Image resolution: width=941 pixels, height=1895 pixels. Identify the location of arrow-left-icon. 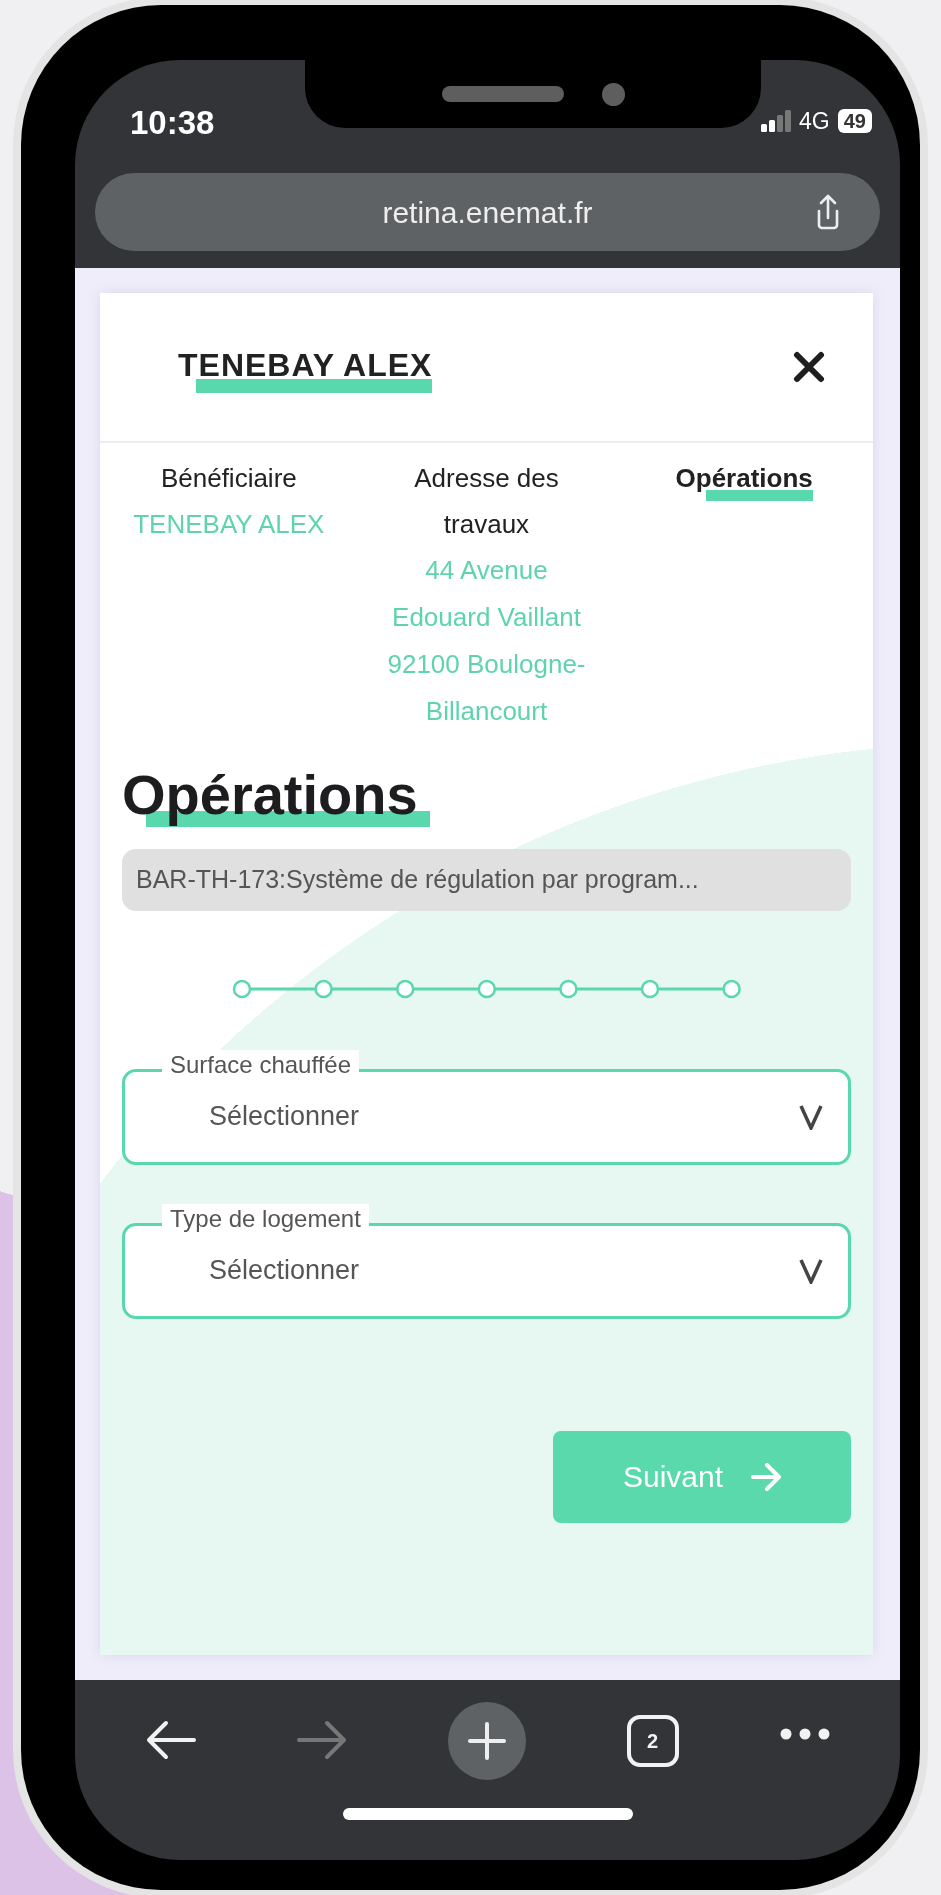
(170, 1740).